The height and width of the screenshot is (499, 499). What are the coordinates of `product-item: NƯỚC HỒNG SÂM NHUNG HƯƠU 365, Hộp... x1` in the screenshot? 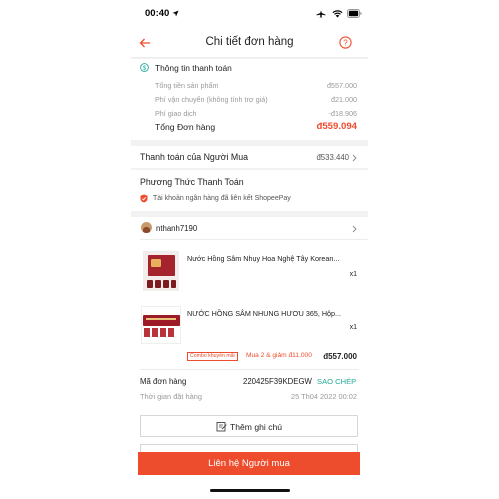 It's located at (249, 326).